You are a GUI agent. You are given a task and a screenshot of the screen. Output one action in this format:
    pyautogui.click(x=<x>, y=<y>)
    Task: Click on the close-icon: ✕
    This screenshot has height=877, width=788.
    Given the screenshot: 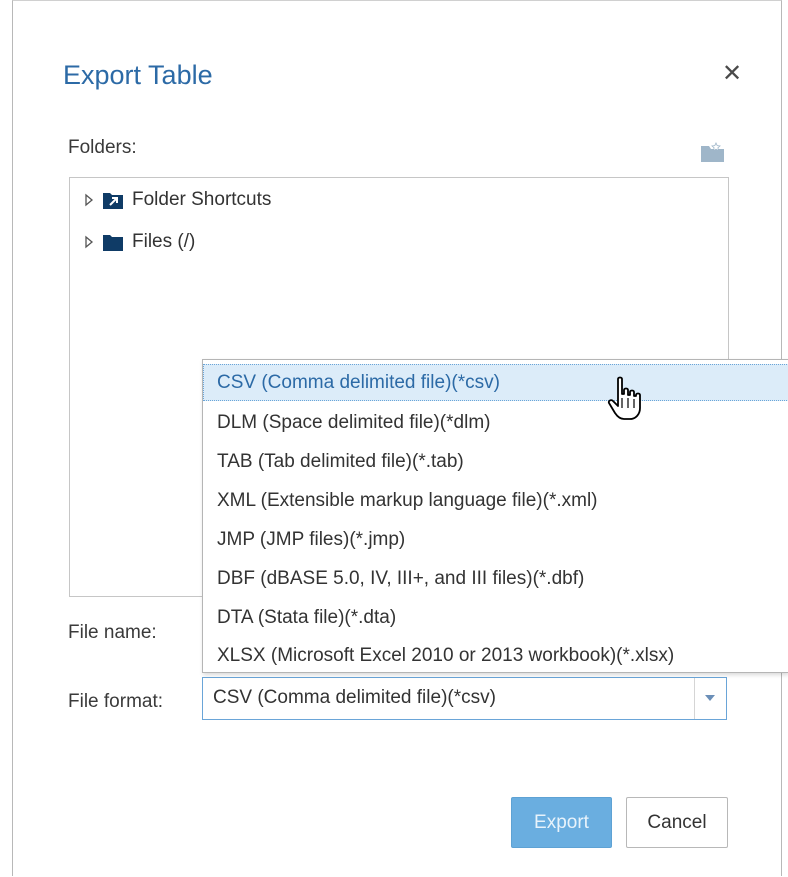 What is the action you would take?
    pyautogui.click(x=732, y=74)
    